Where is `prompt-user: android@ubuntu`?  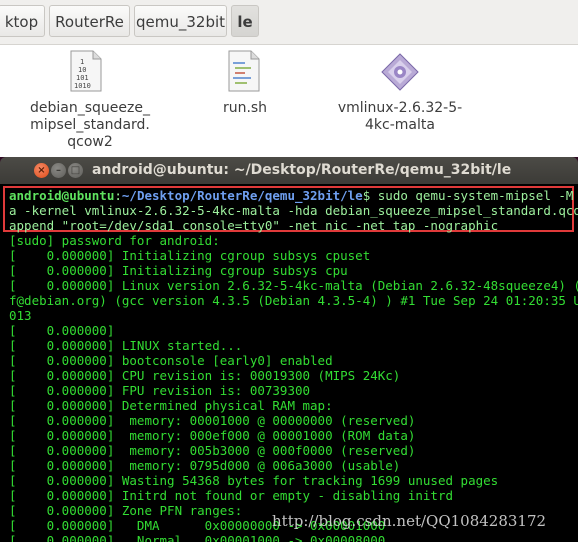 prompt-user: android@ubuntu is located at coordinates (62, 195).